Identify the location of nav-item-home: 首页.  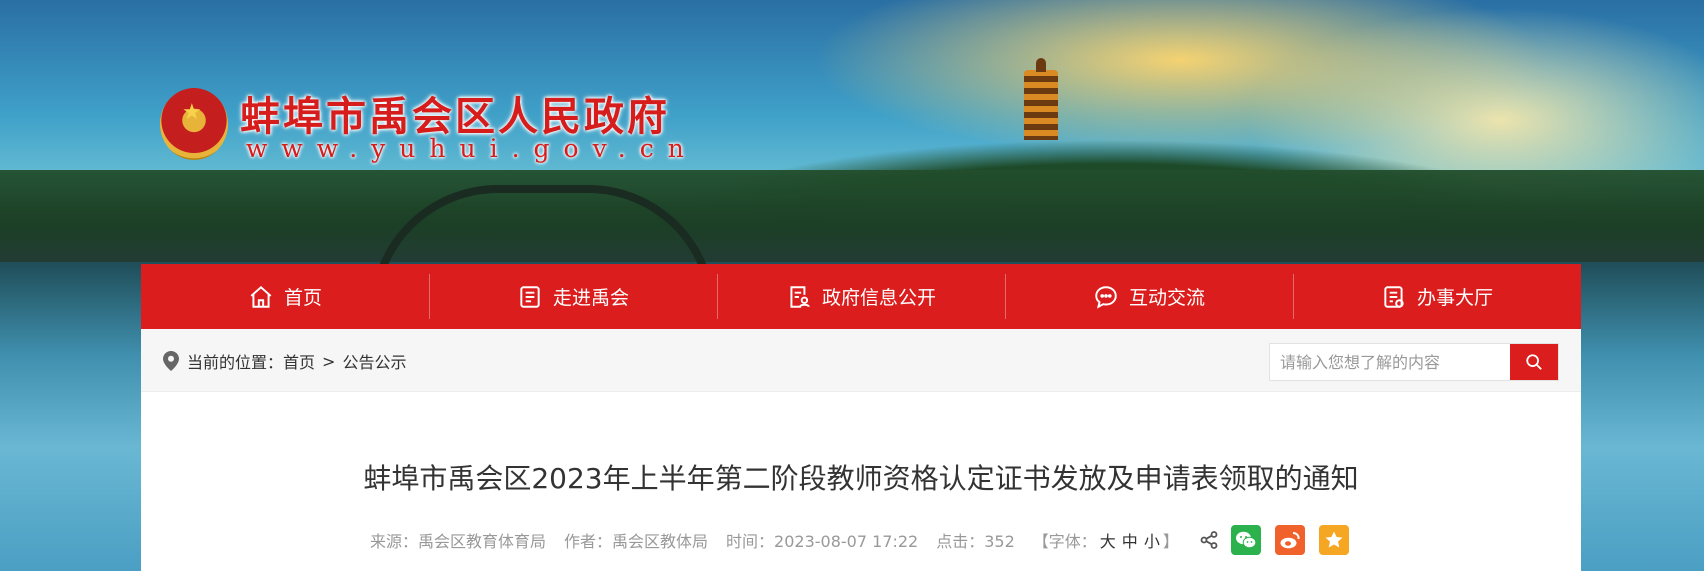
(285, 296).